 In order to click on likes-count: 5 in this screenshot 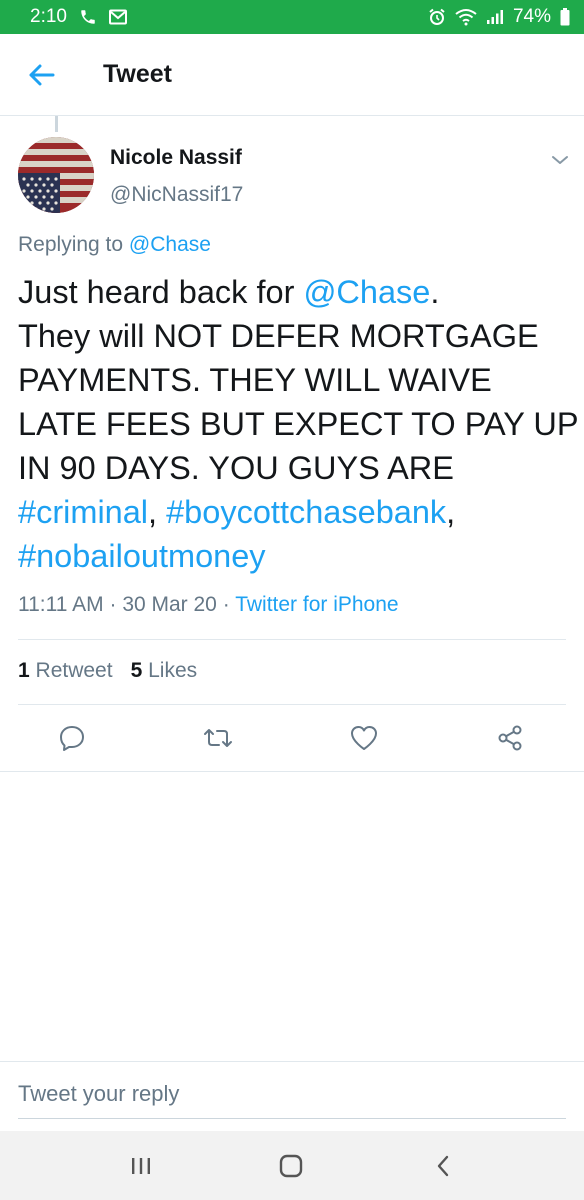, I will do `click(136, 670)`.